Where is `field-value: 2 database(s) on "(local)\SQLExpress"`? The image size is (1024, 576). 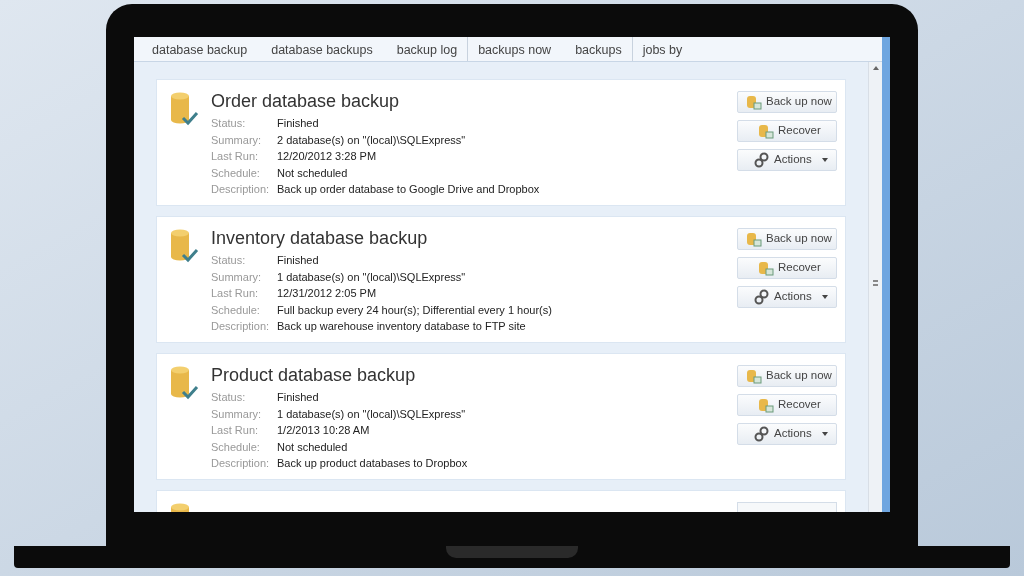
field-value: 2 database(s) on "(local)\SQLExpress" is located at coordinates (371, 140).